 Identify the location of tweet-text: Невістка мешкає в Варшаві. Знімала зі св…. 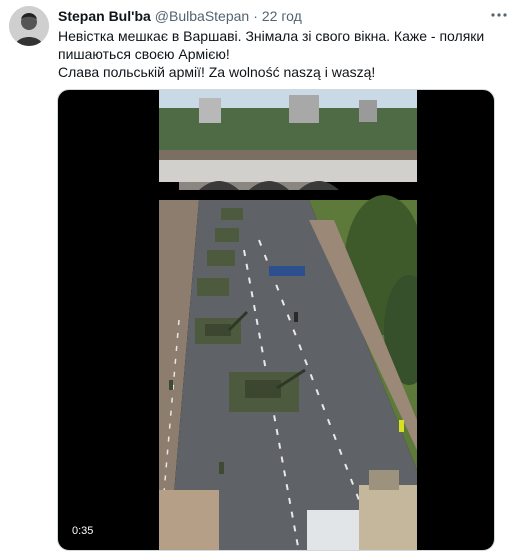
(278, 54).